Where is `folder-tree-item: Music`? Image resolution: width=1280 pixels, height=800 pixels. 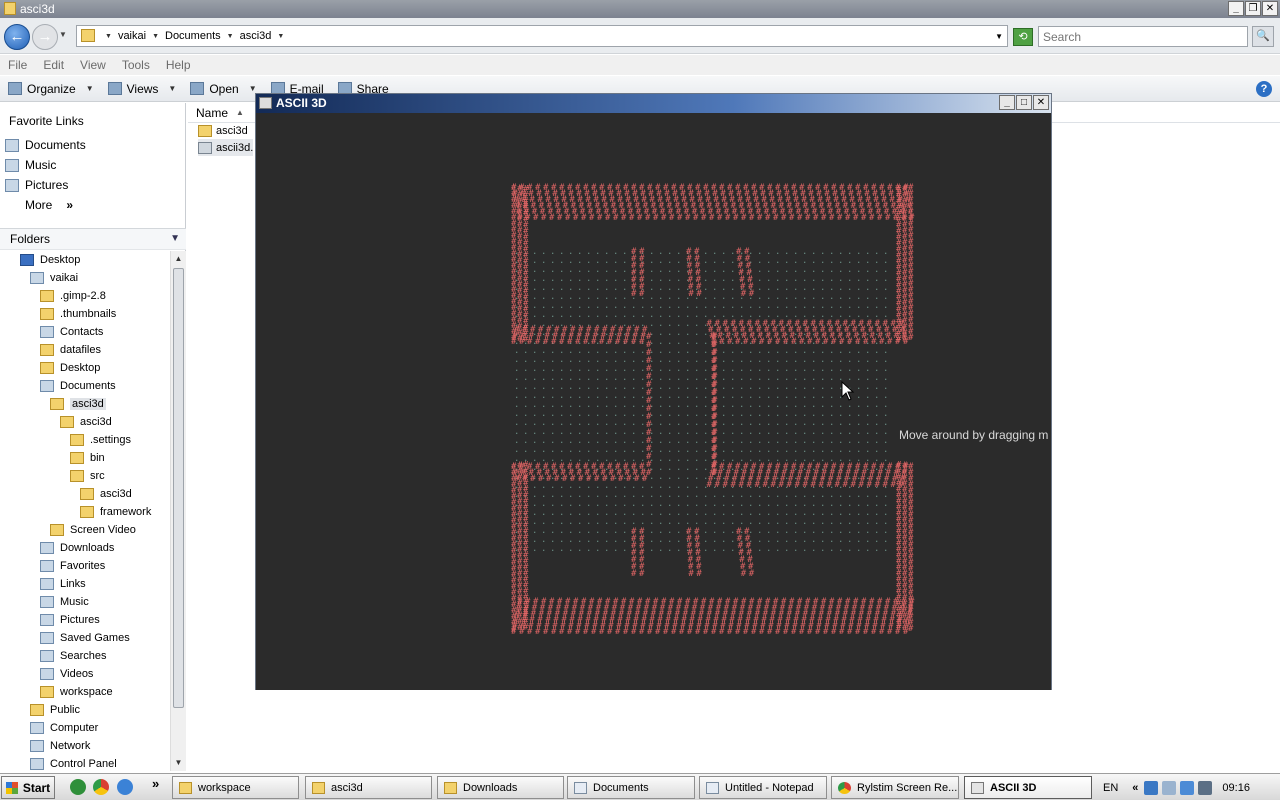
folder-tree-item: Music is located at coordinates (85, 602).